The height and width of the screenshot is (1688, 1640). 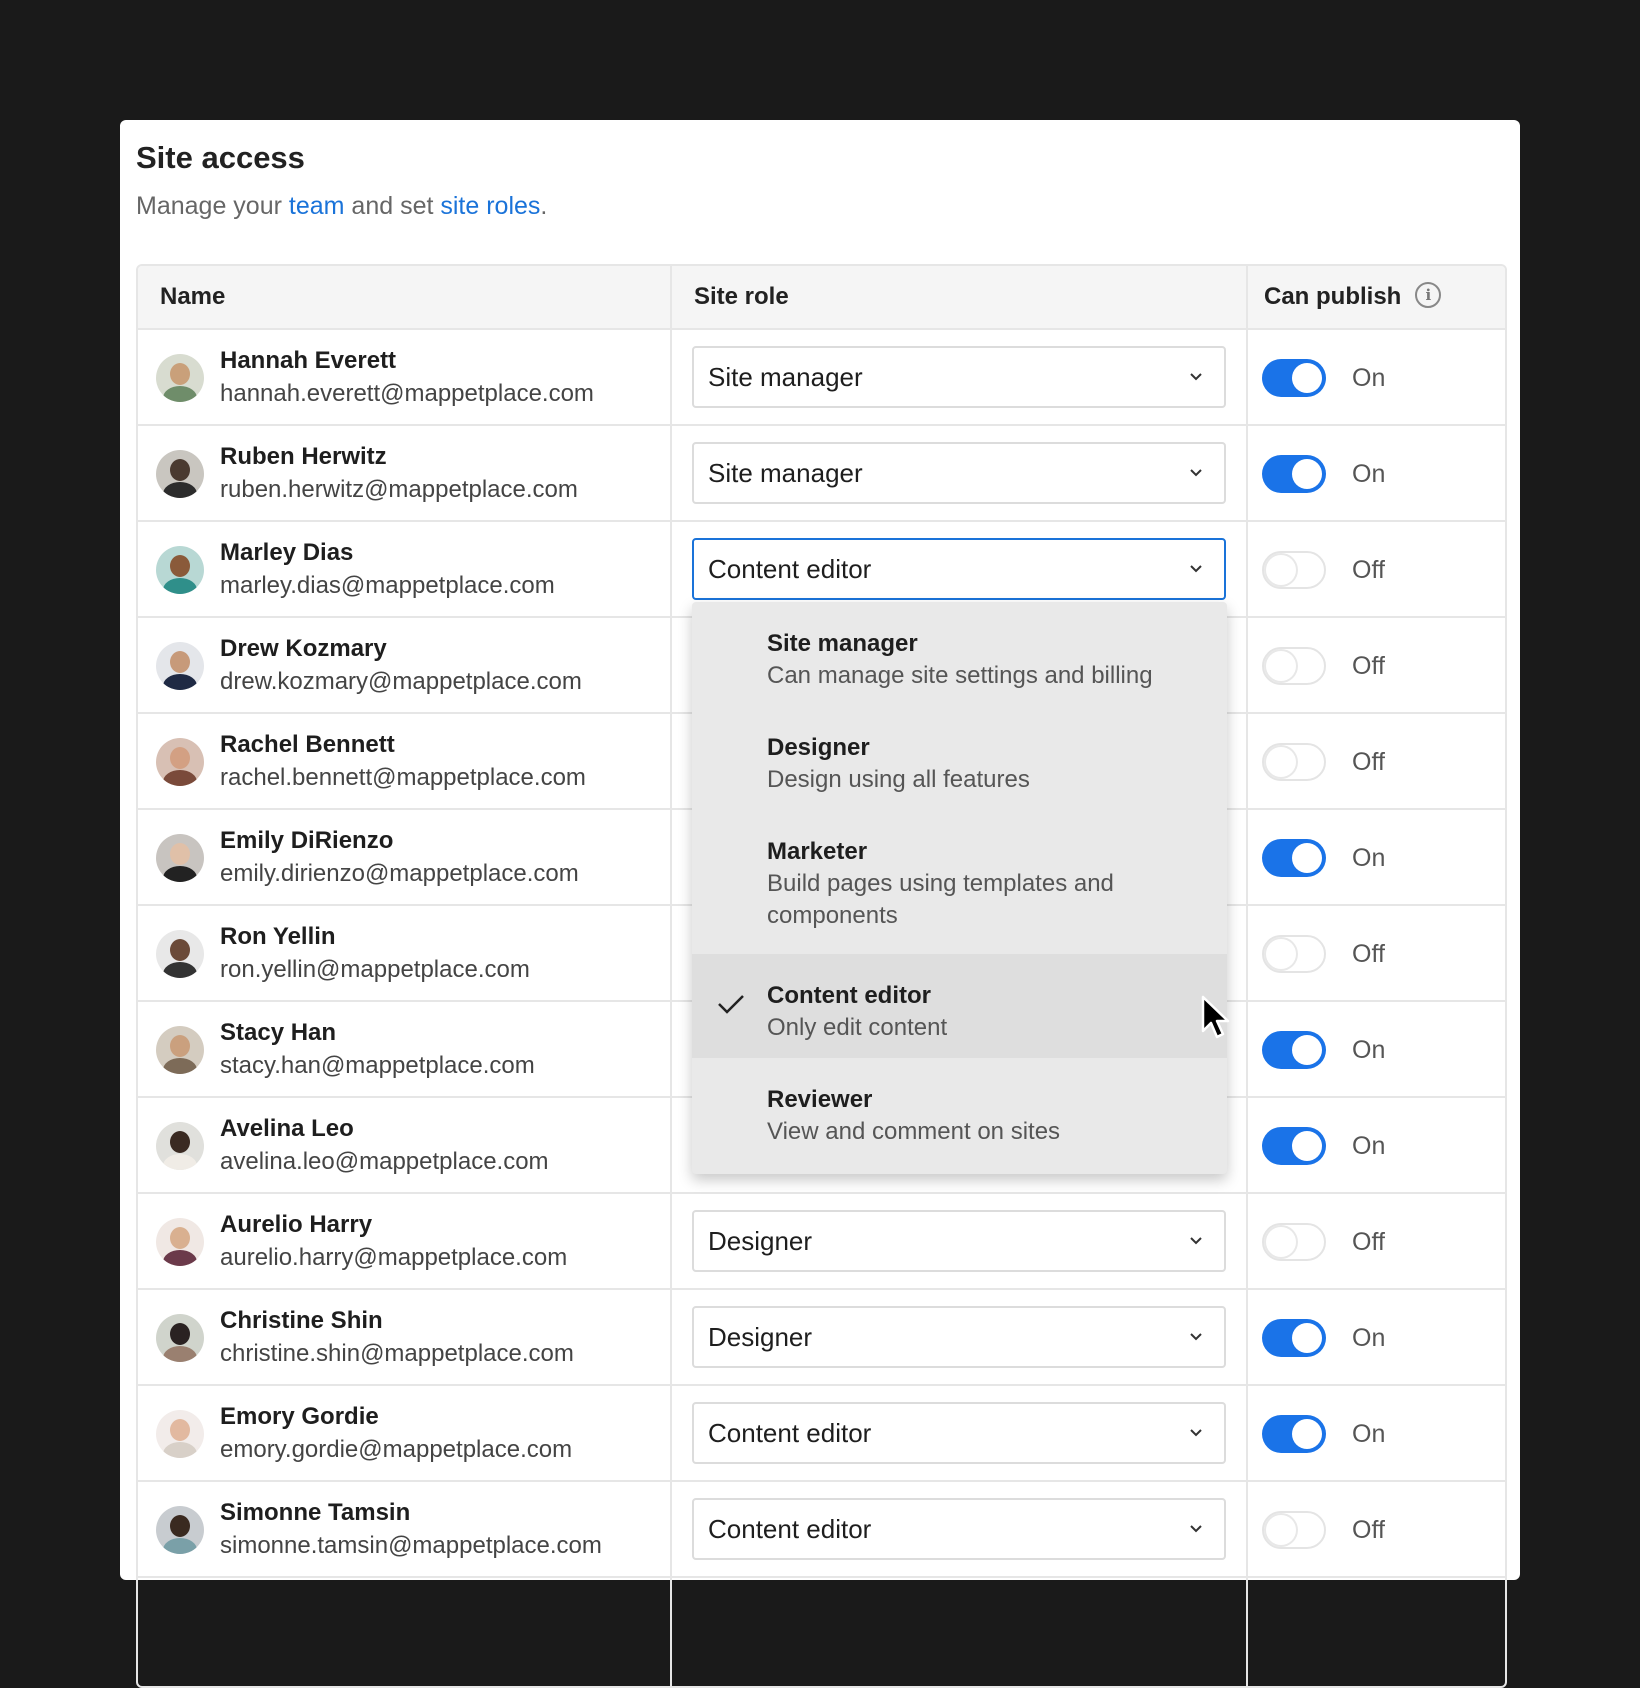 What do you see at coordinates (959, 758) in the screenshot?
I see `role-option: Designer Design using all features` at bounding box center [959, 758].